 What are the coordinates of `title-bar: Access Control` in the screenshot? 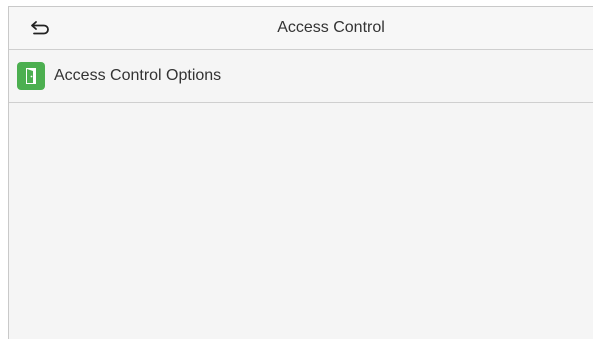 It's located at (301, 28).